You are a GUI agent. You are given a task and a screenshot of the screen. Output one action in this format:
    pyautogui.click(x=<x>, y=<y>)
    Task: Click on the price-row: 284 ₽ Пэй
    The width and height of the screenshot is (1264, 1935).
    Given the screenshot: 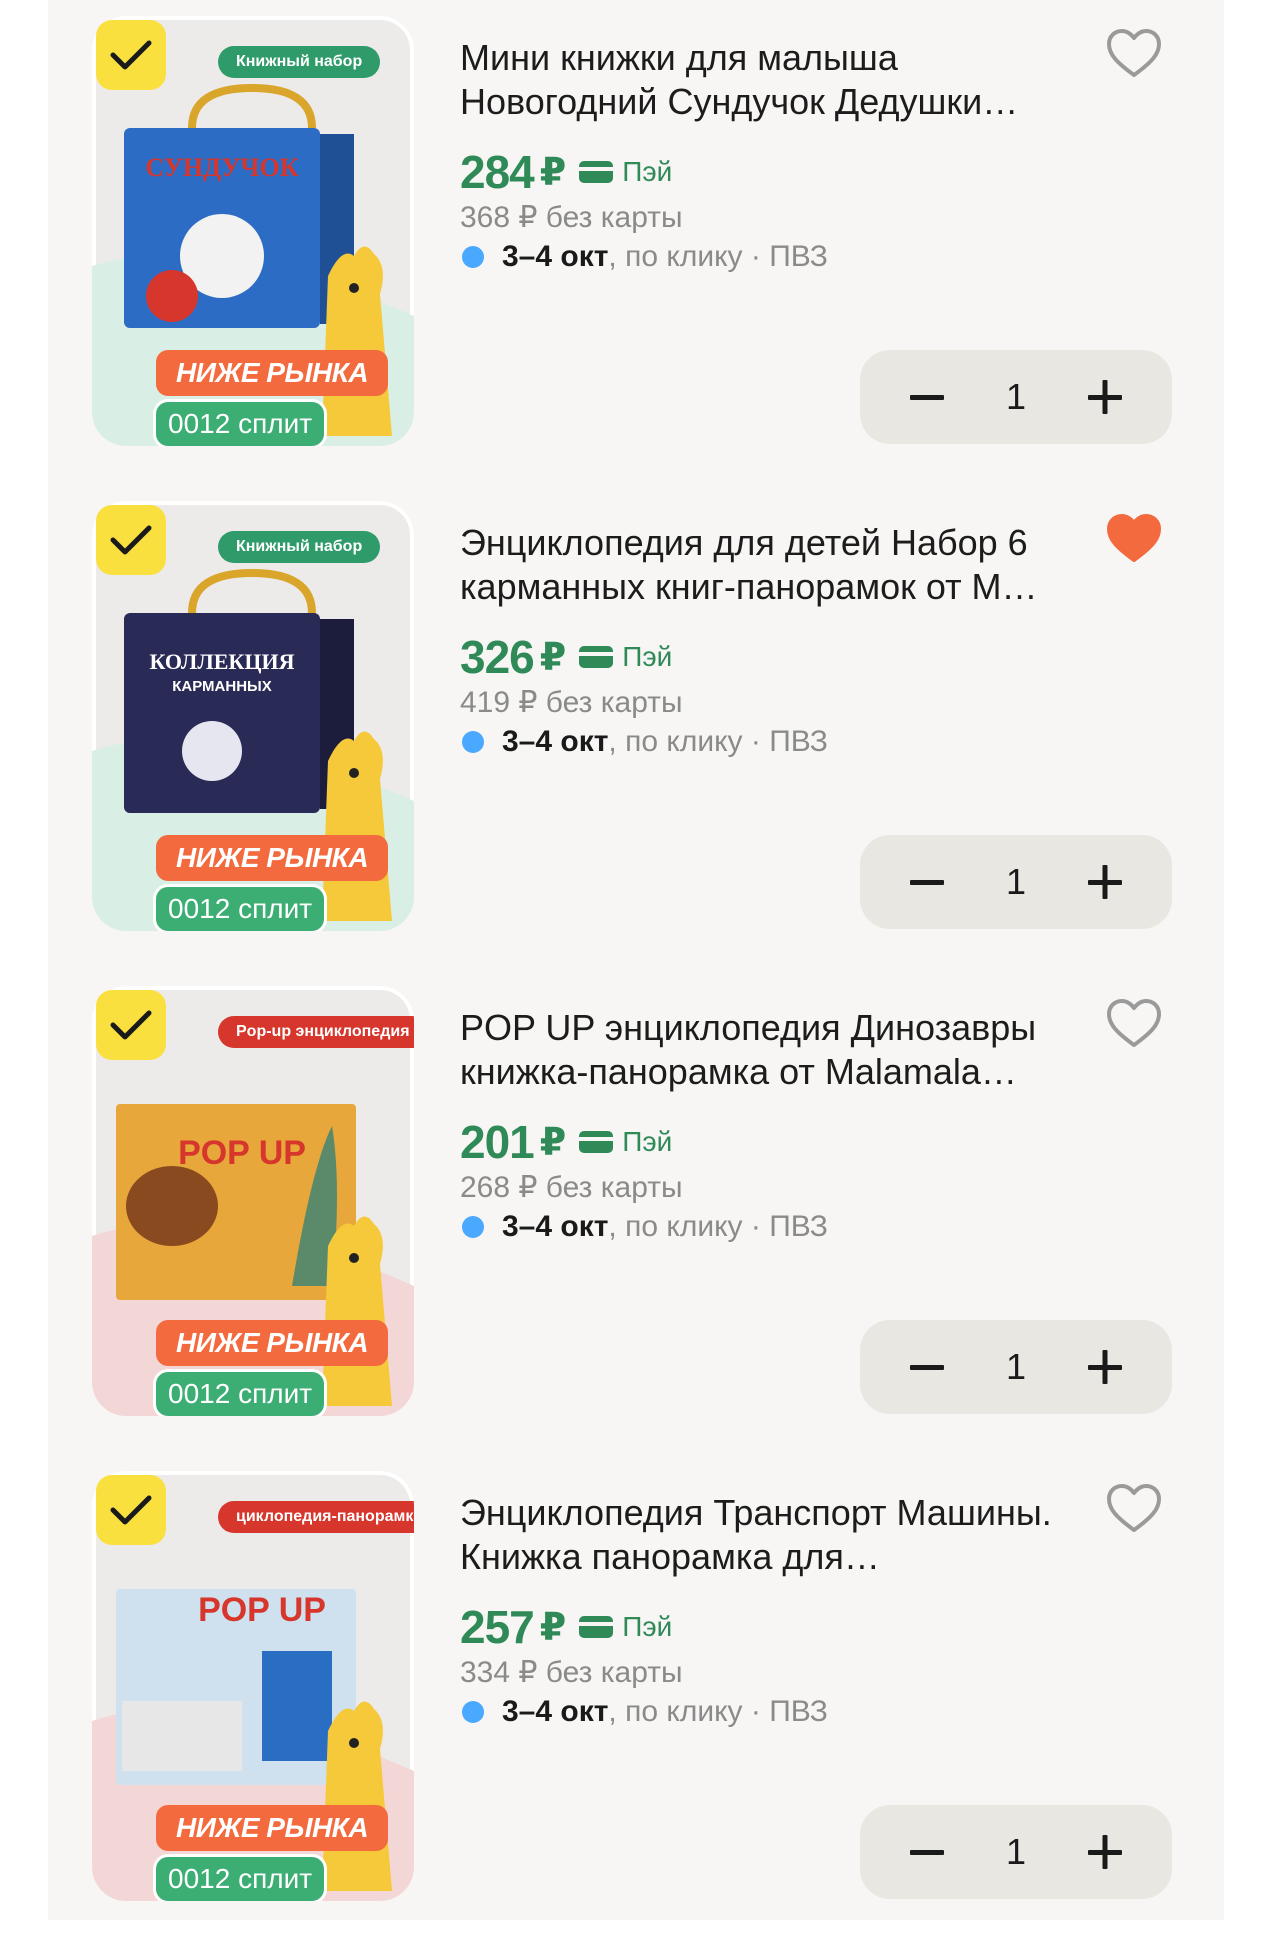 What is the action you would take?
    pyautogui.click(x=566, y=172)
    